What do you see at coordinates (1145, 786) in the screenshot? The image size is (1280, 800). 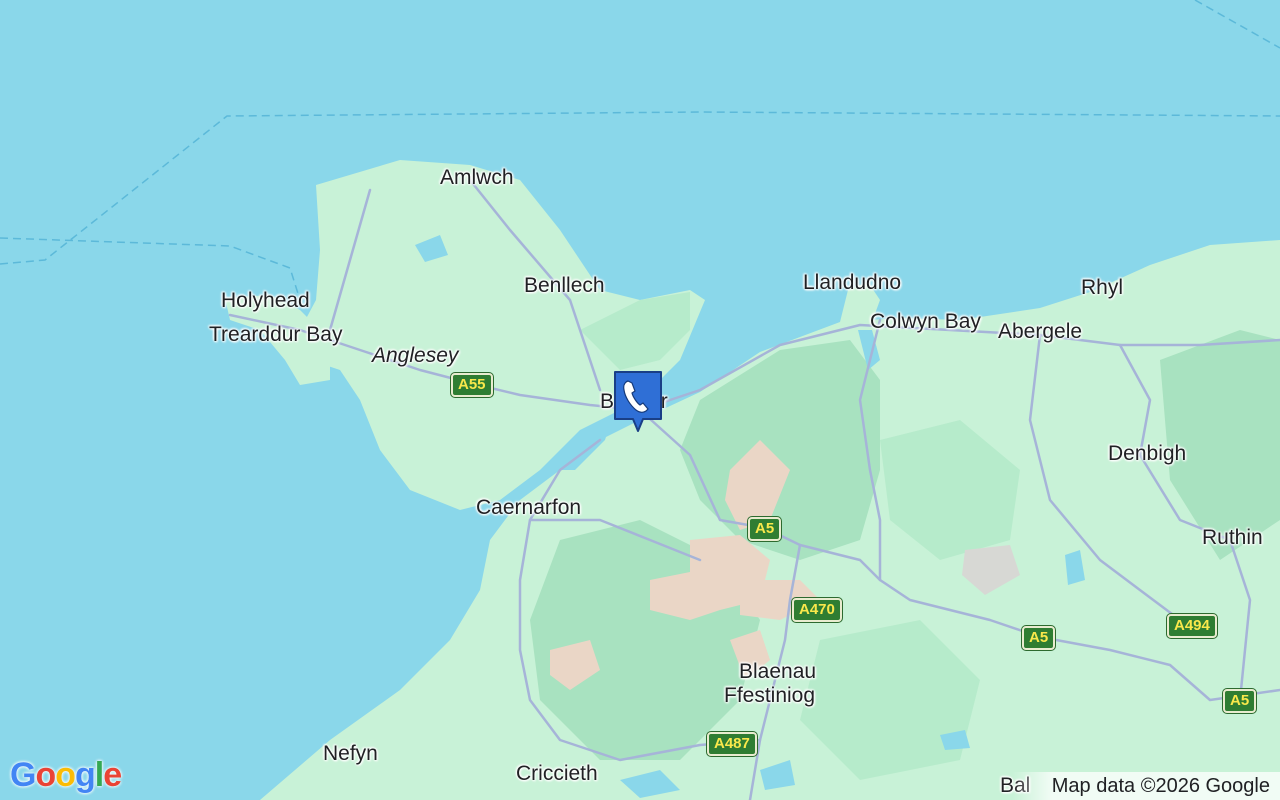 I see `map-attribution: Map data ©2026 Google` at bounding box center [1145, 786].